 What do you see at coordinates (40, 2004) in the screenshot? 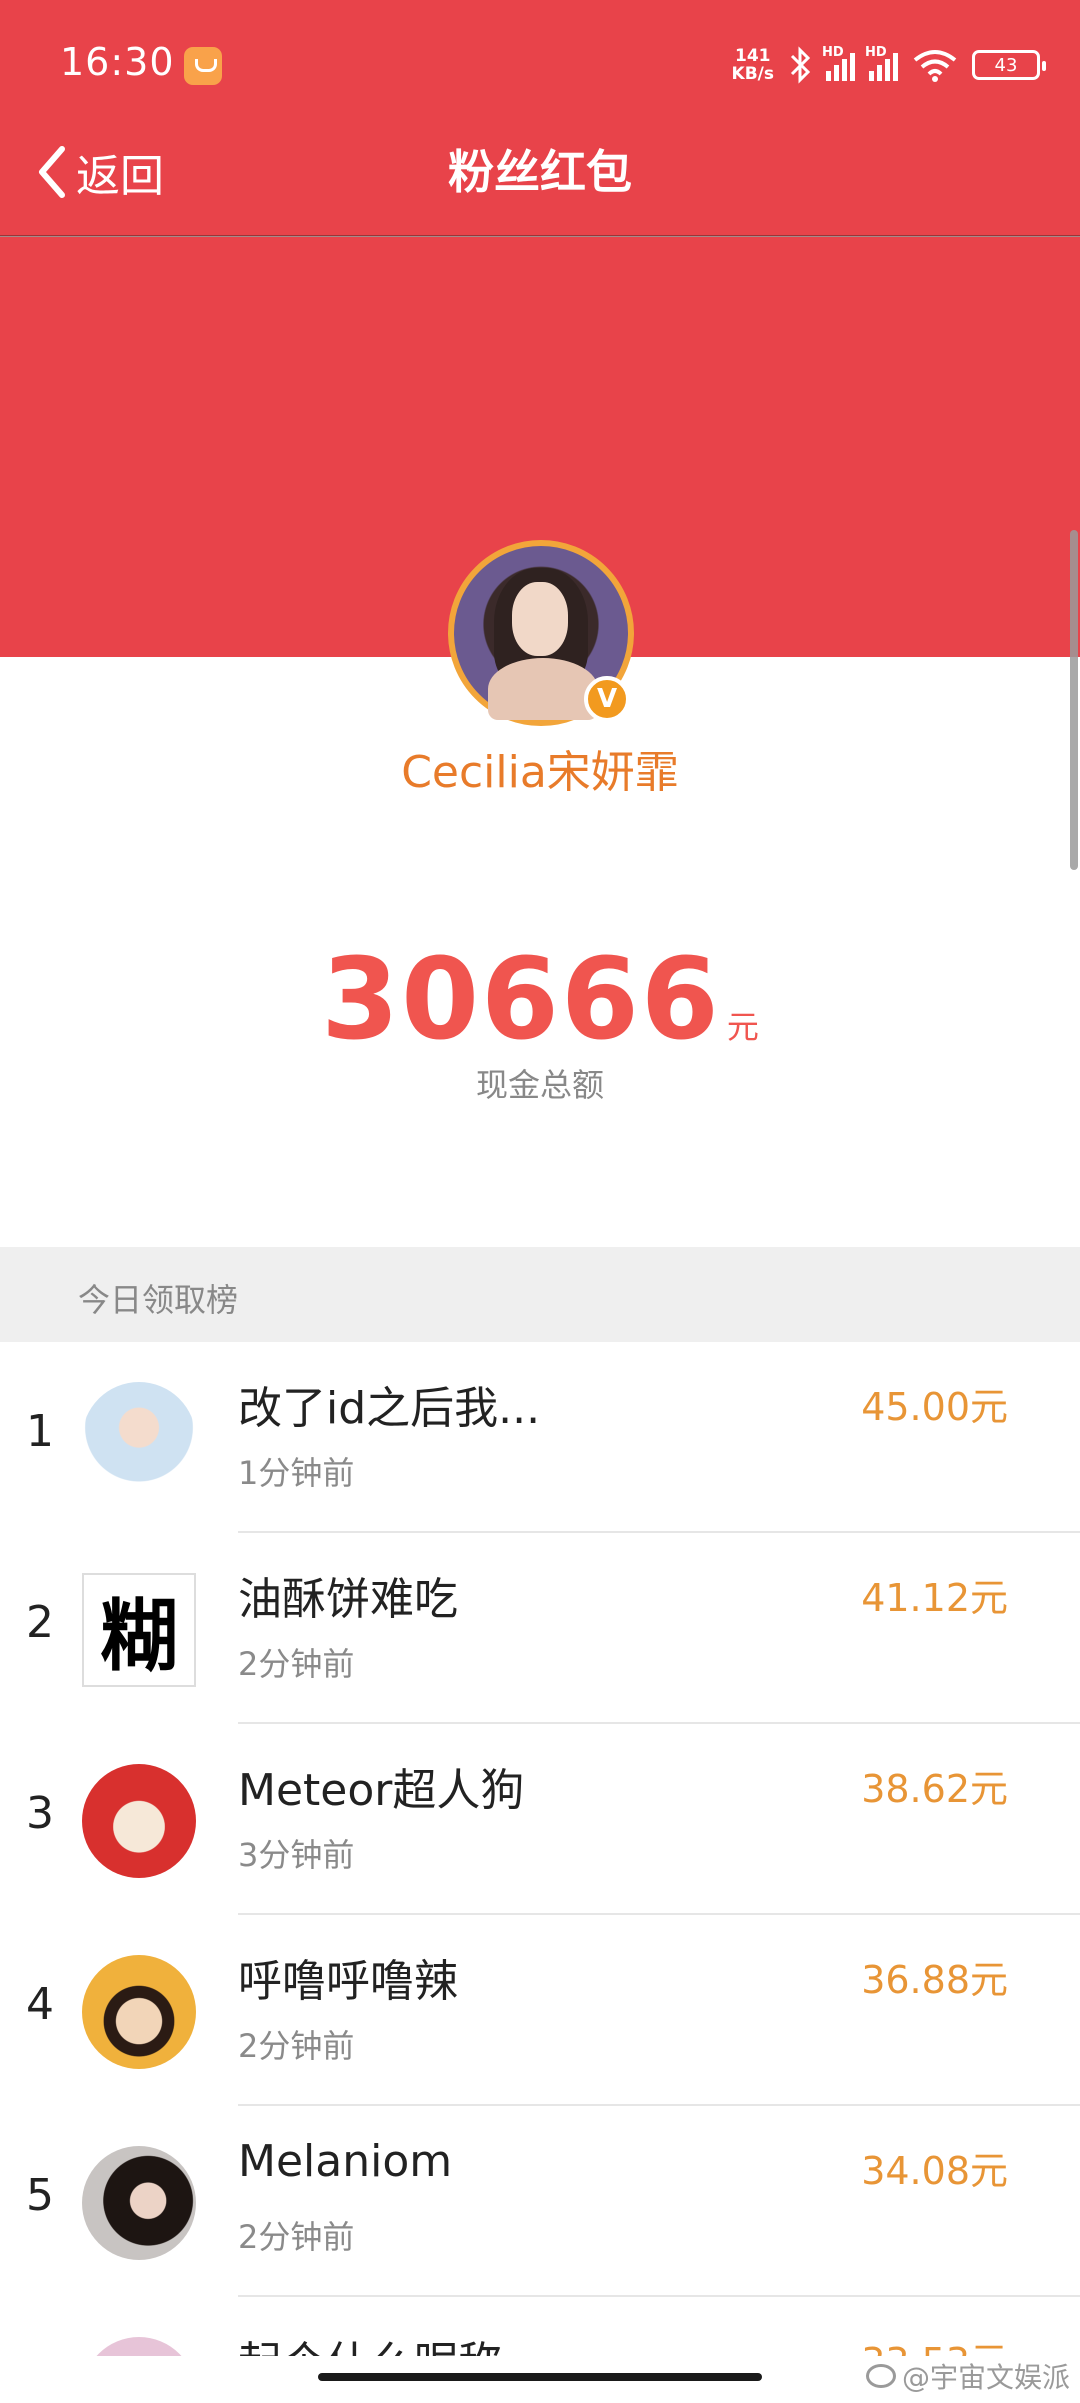
I see `rank-number: 4` at bounding box center [40, 2004].